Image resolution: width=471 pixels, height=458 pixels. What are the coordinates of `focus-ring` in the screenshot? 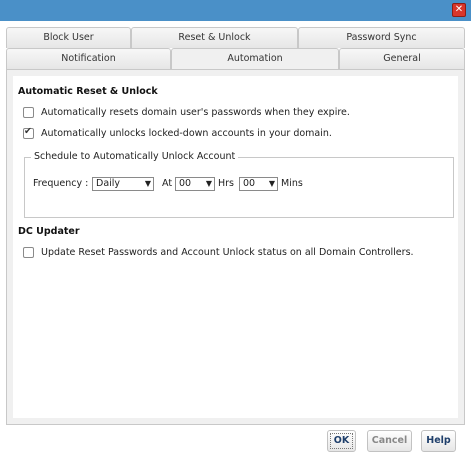 It's located at (341, 441).